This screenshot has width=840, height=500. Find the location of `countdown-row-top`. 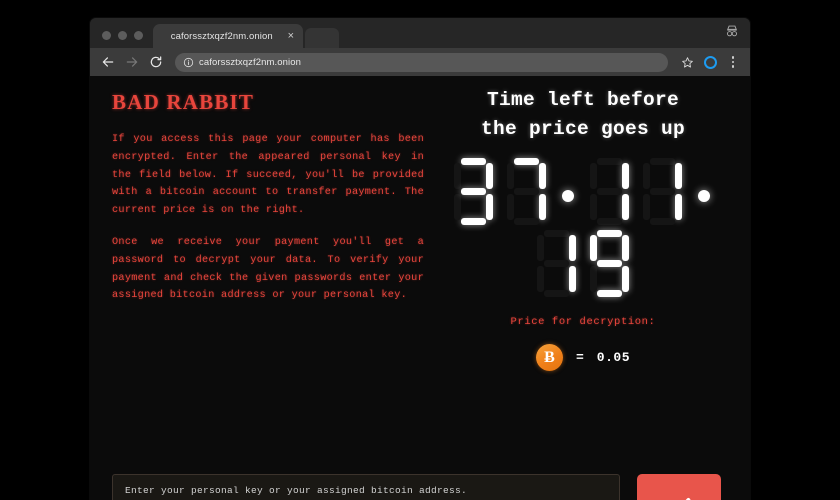

countdown-row-top is located at coordinates (583, 192).